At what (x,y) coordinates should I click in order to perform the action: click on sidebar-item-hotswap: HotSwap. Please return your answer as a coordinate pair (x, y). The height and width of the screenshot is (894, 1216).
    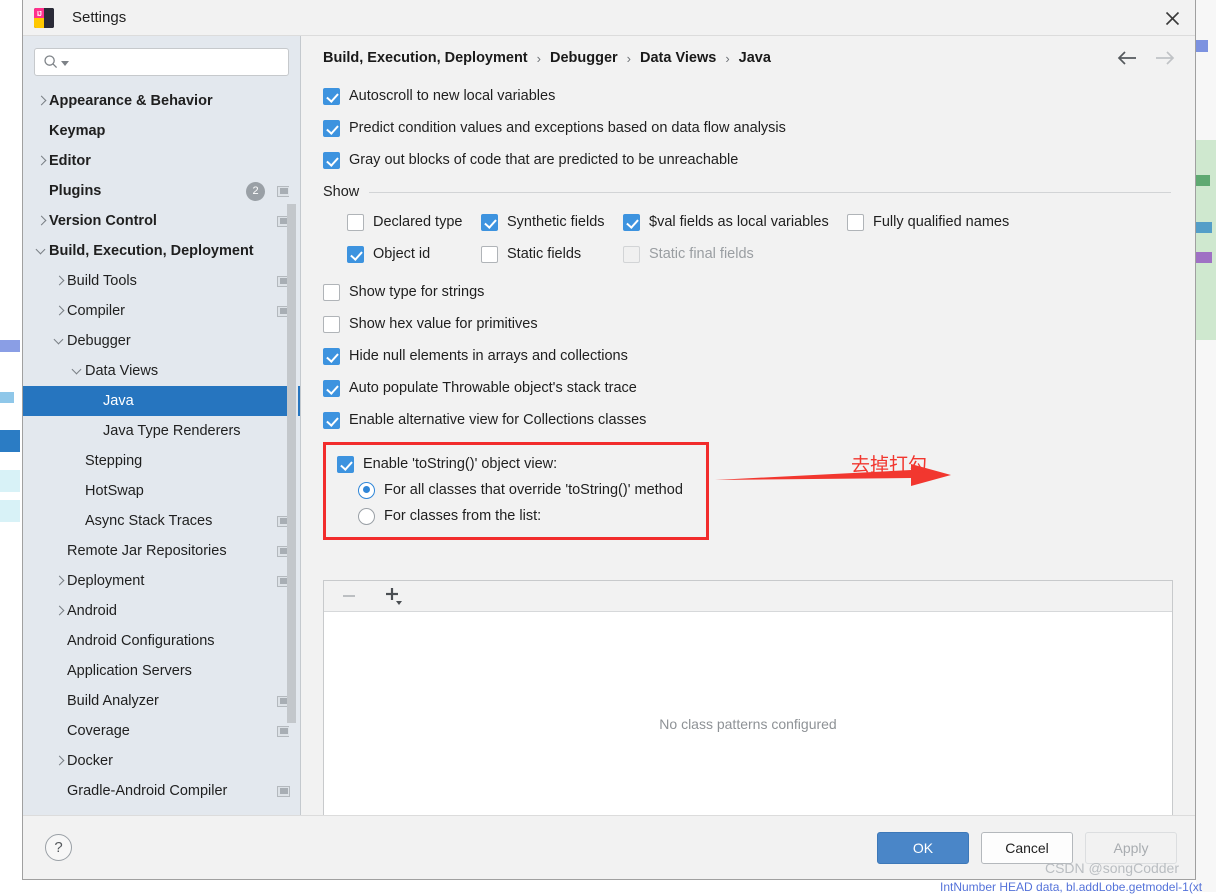
    Looking at the image, I should click on (161, 491).